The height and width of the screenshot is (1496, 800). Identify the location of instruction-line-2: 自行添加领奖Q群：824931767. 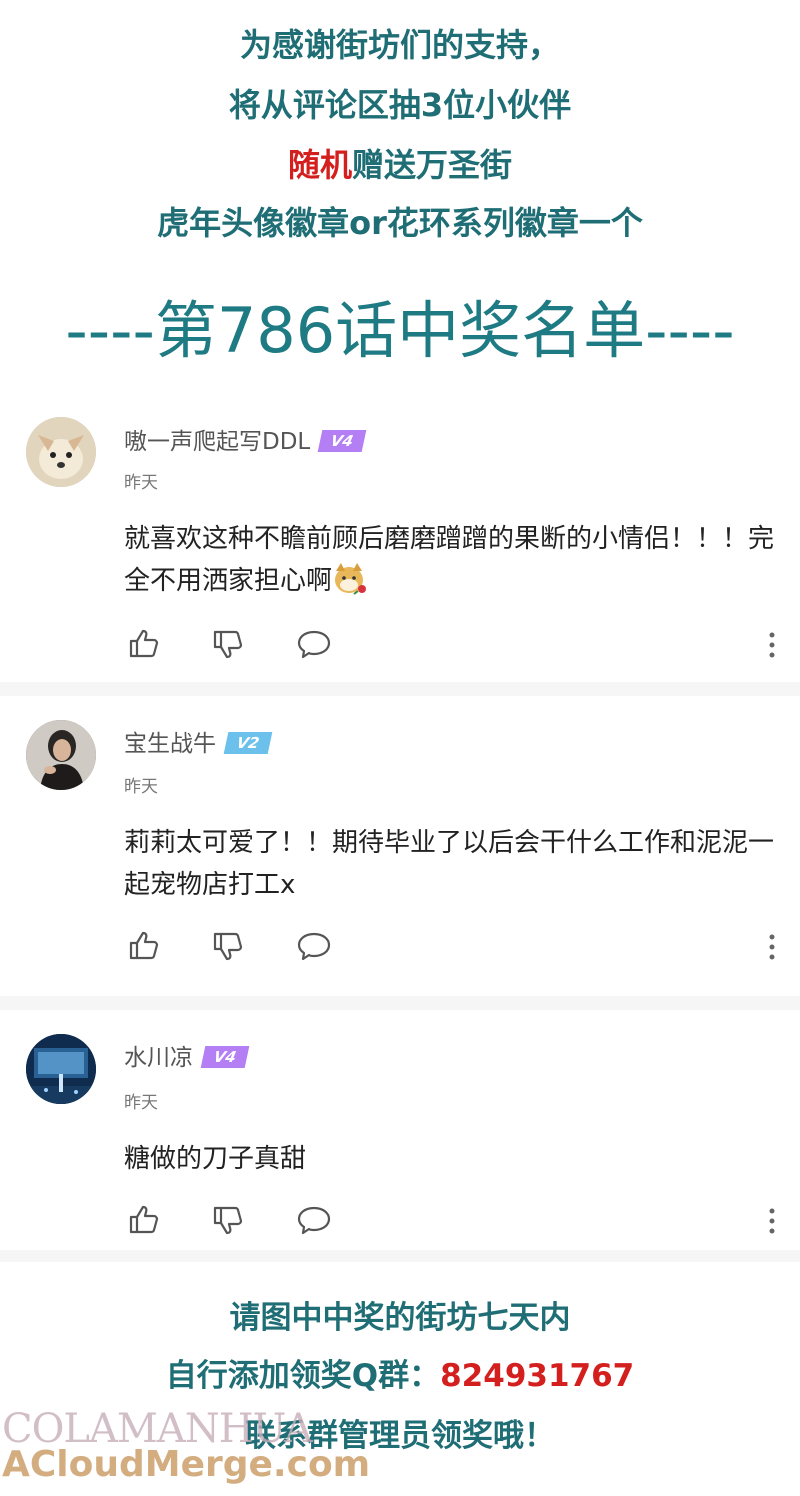
(400, 1372).